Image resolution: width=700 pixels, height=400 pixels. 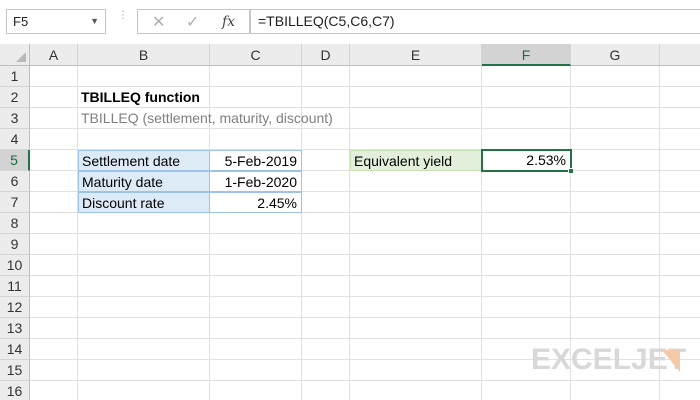 What do you see at coordinates (571, 171) in the screenshot?
I see `fill-handle` at bounding box center [571, 171].